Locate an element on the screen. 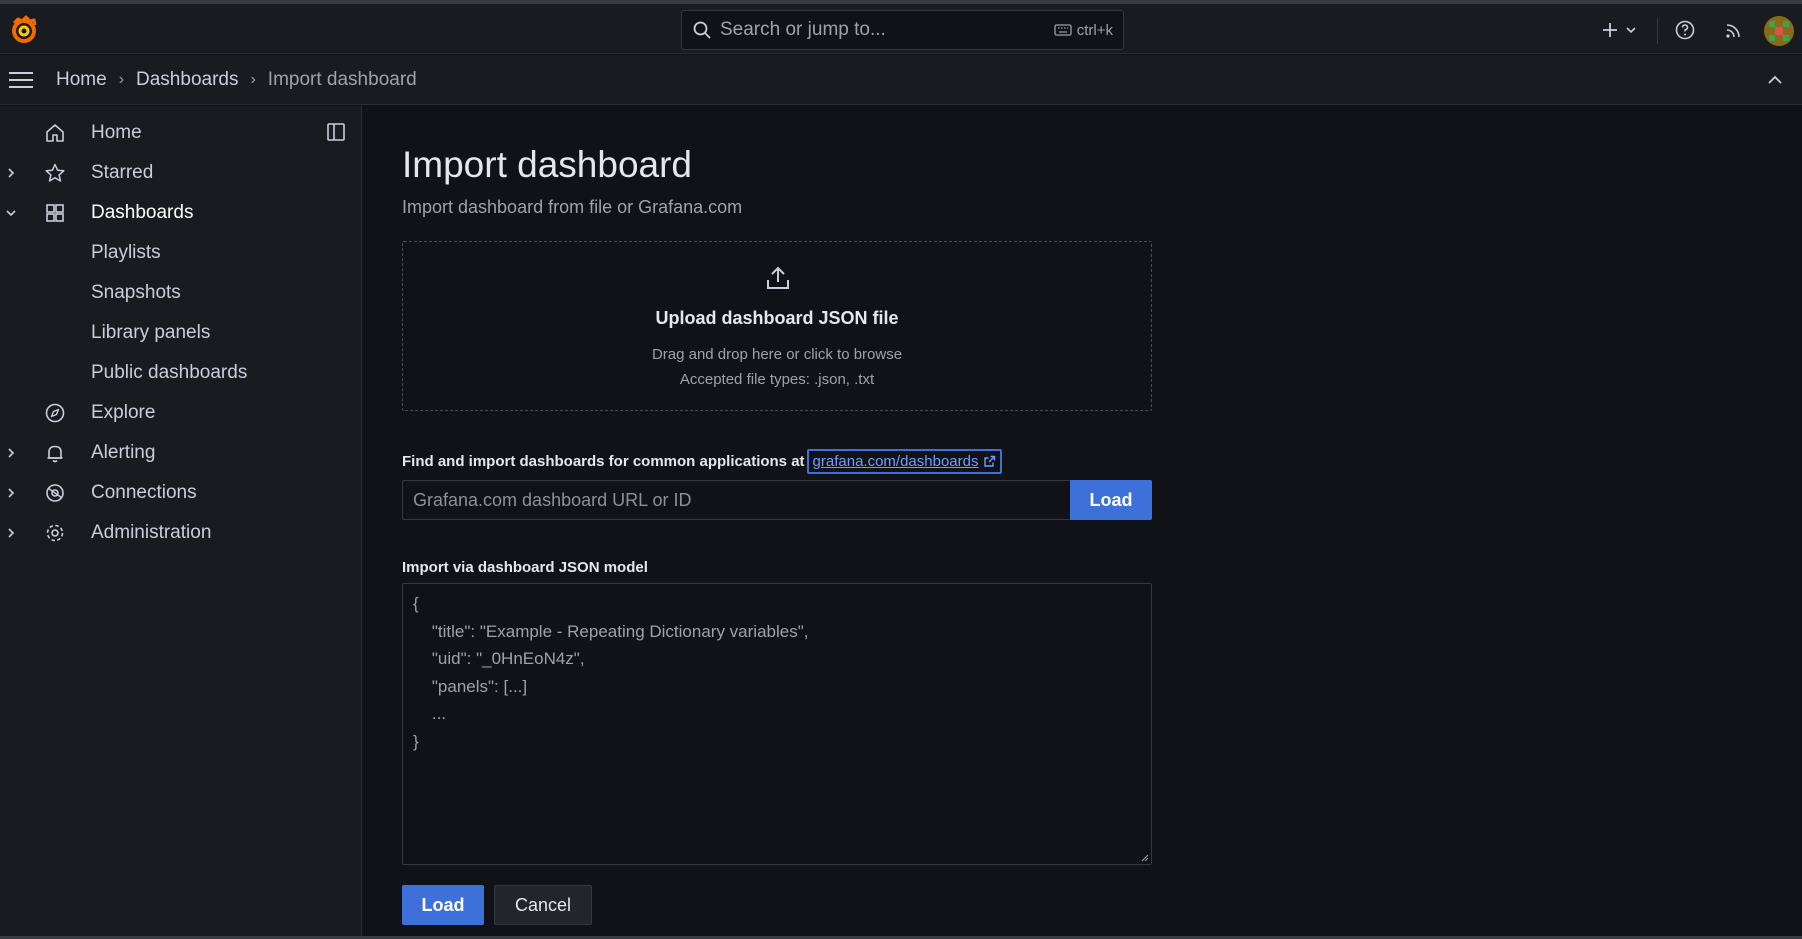 This screenshot has width=1802, height=939. sidebar-item-label: Administration is located at coordinates (151, 532).